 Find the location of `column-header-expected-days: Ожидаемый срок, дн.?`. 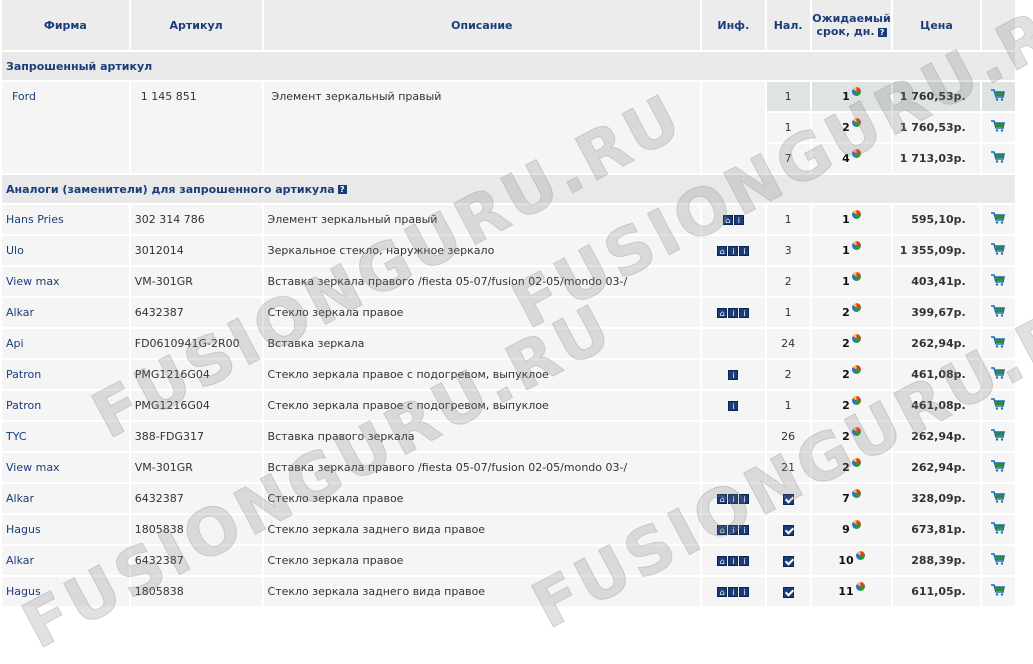

column-header-expected-days: Ожидаемый срок, дн.? is located at coordinates (851, 26).